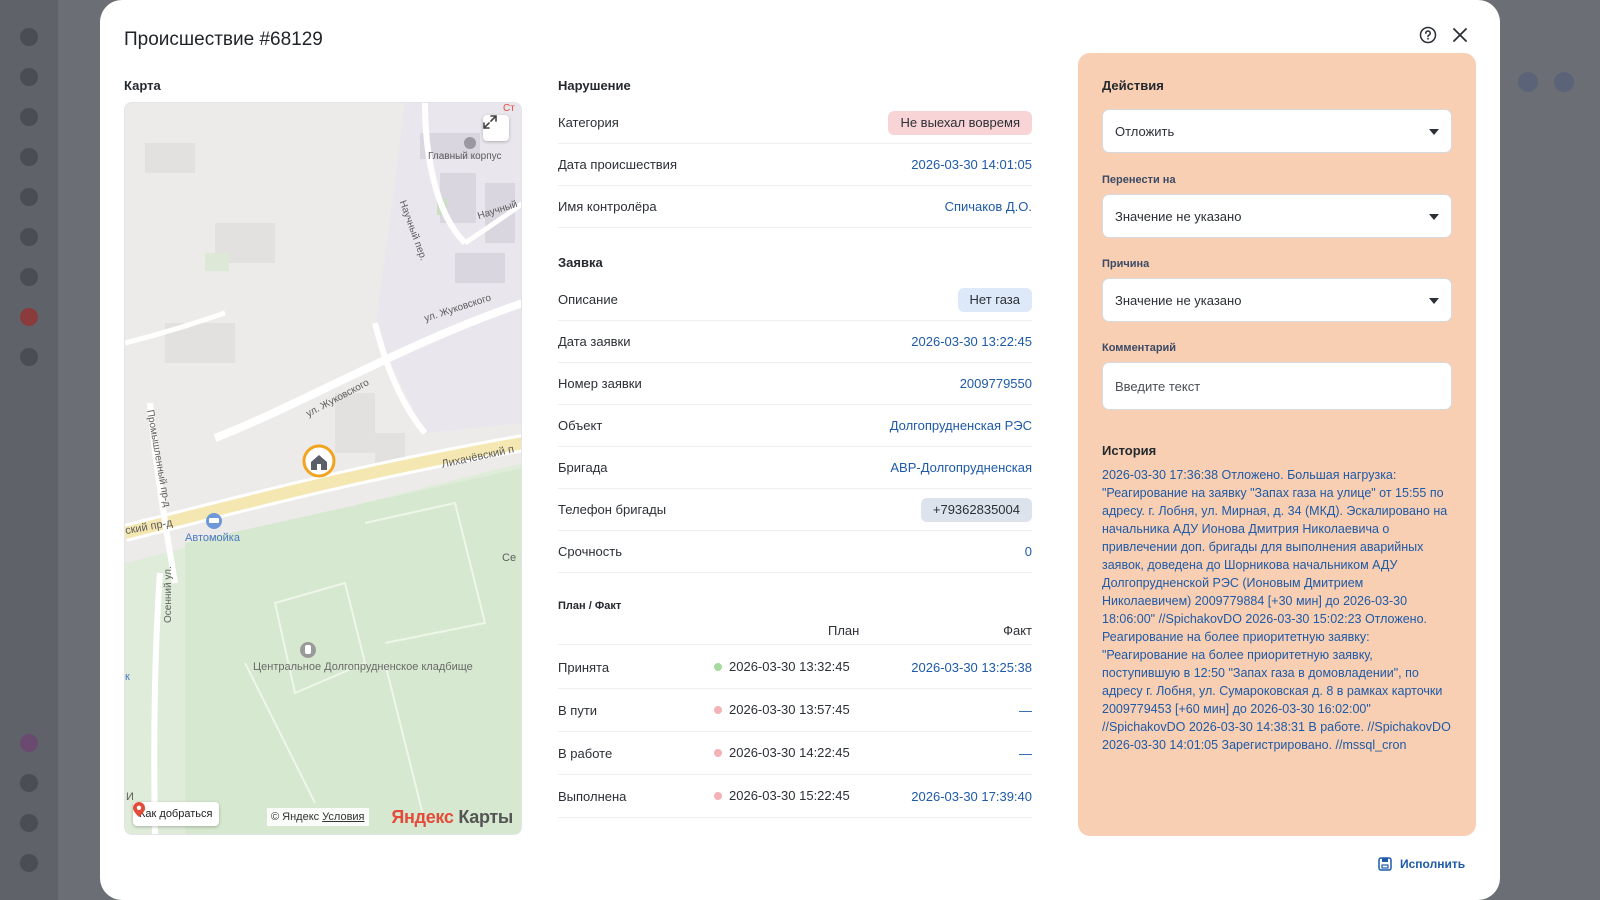 This screenshot has width=1600, height=900. What do you see at coordinates (139, 809) in the screenshot?
I see `location-pin-icon` at bounding box center [139, 809].